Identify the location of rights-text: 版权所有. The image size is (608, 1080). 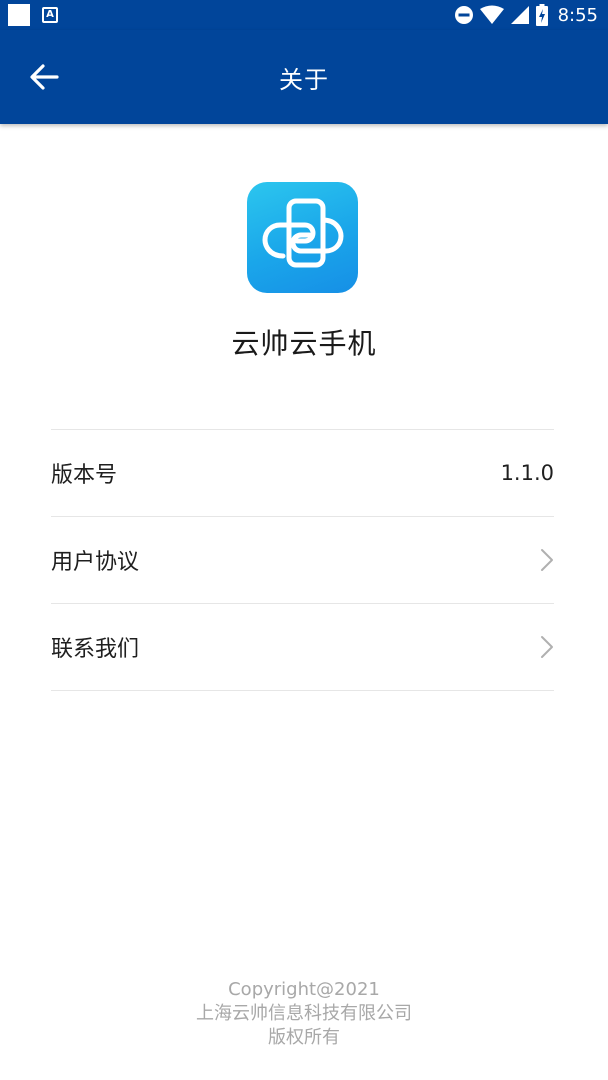
(304, 1037).